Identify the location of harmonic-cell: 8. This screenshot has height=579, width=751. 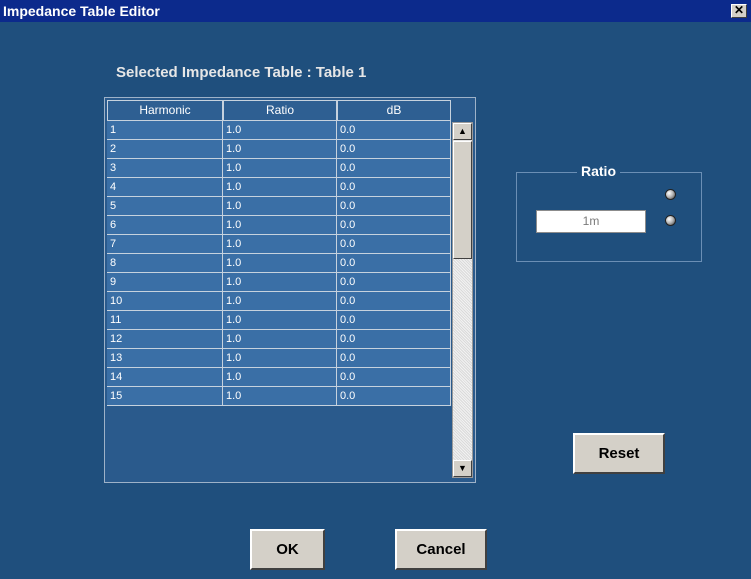
(165, 263).